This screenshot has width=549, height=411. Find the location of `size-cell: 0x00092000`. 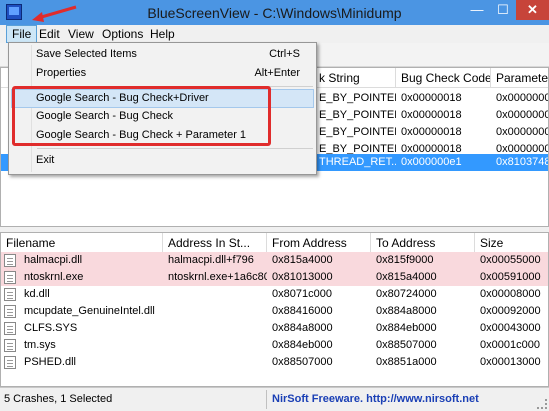

size-cell: 0x00092000 is located at coordinates (510, 311).